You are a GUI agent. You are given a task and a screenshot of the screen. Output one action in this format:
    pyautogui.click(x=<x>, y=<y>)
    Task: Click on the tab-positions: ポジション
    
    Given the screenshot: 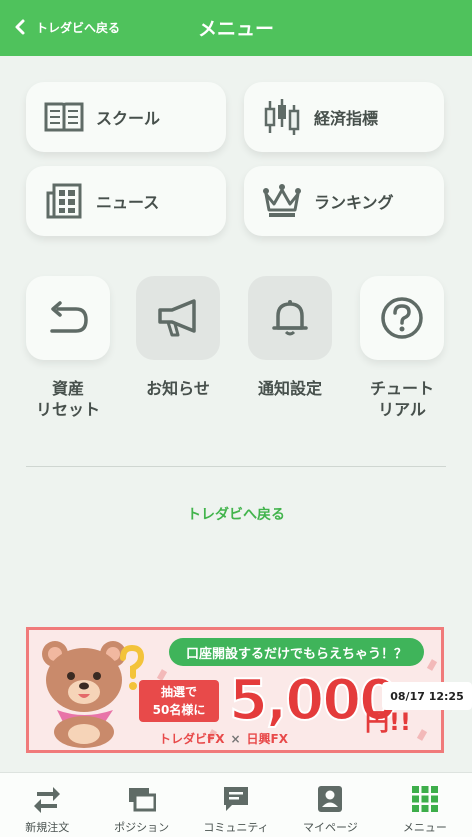 What is the action you would take?
    pyautogui.click(x=141, y=805)
    